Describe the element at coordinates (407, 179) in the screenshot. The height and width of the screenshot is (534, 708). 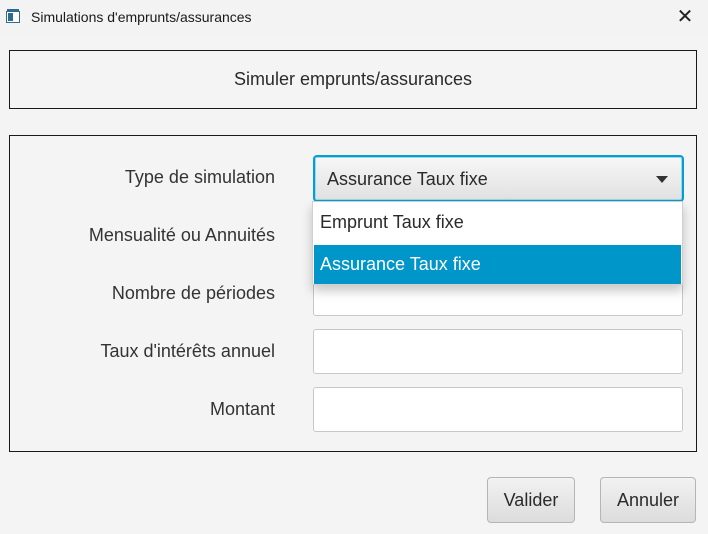
I see `type-simulation-value: Assurance Taux fixe` at that location.